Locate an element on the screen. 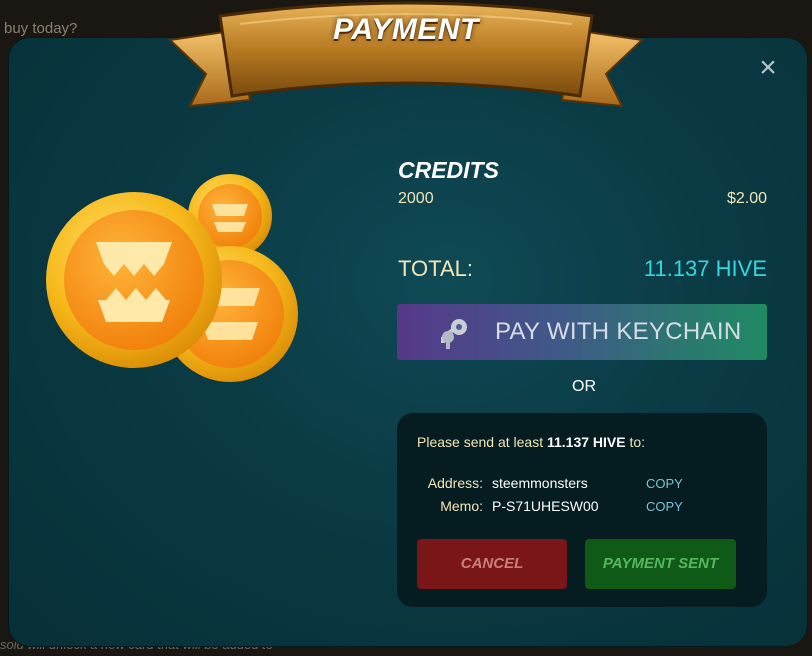  modal-title: PAYMENT is located at coordinates (406, 29).